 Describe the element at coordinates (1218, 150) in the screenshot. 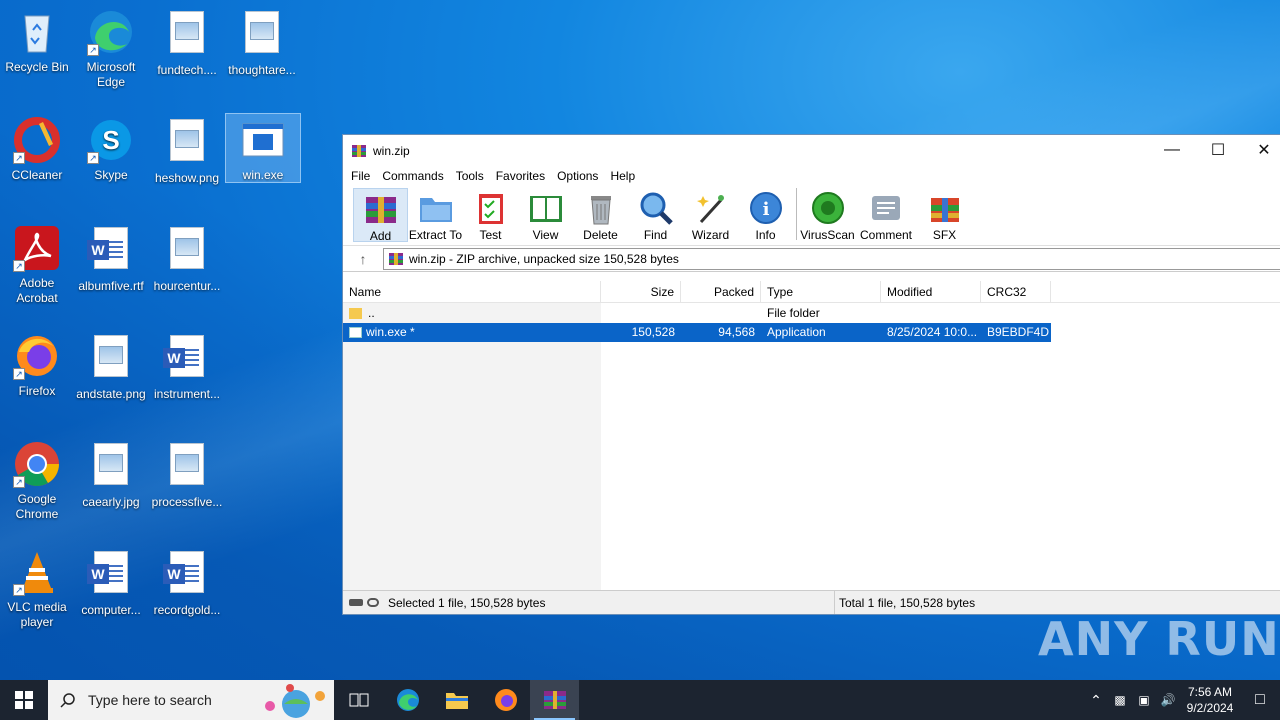

I see `maximize-button: ☐` at that location.